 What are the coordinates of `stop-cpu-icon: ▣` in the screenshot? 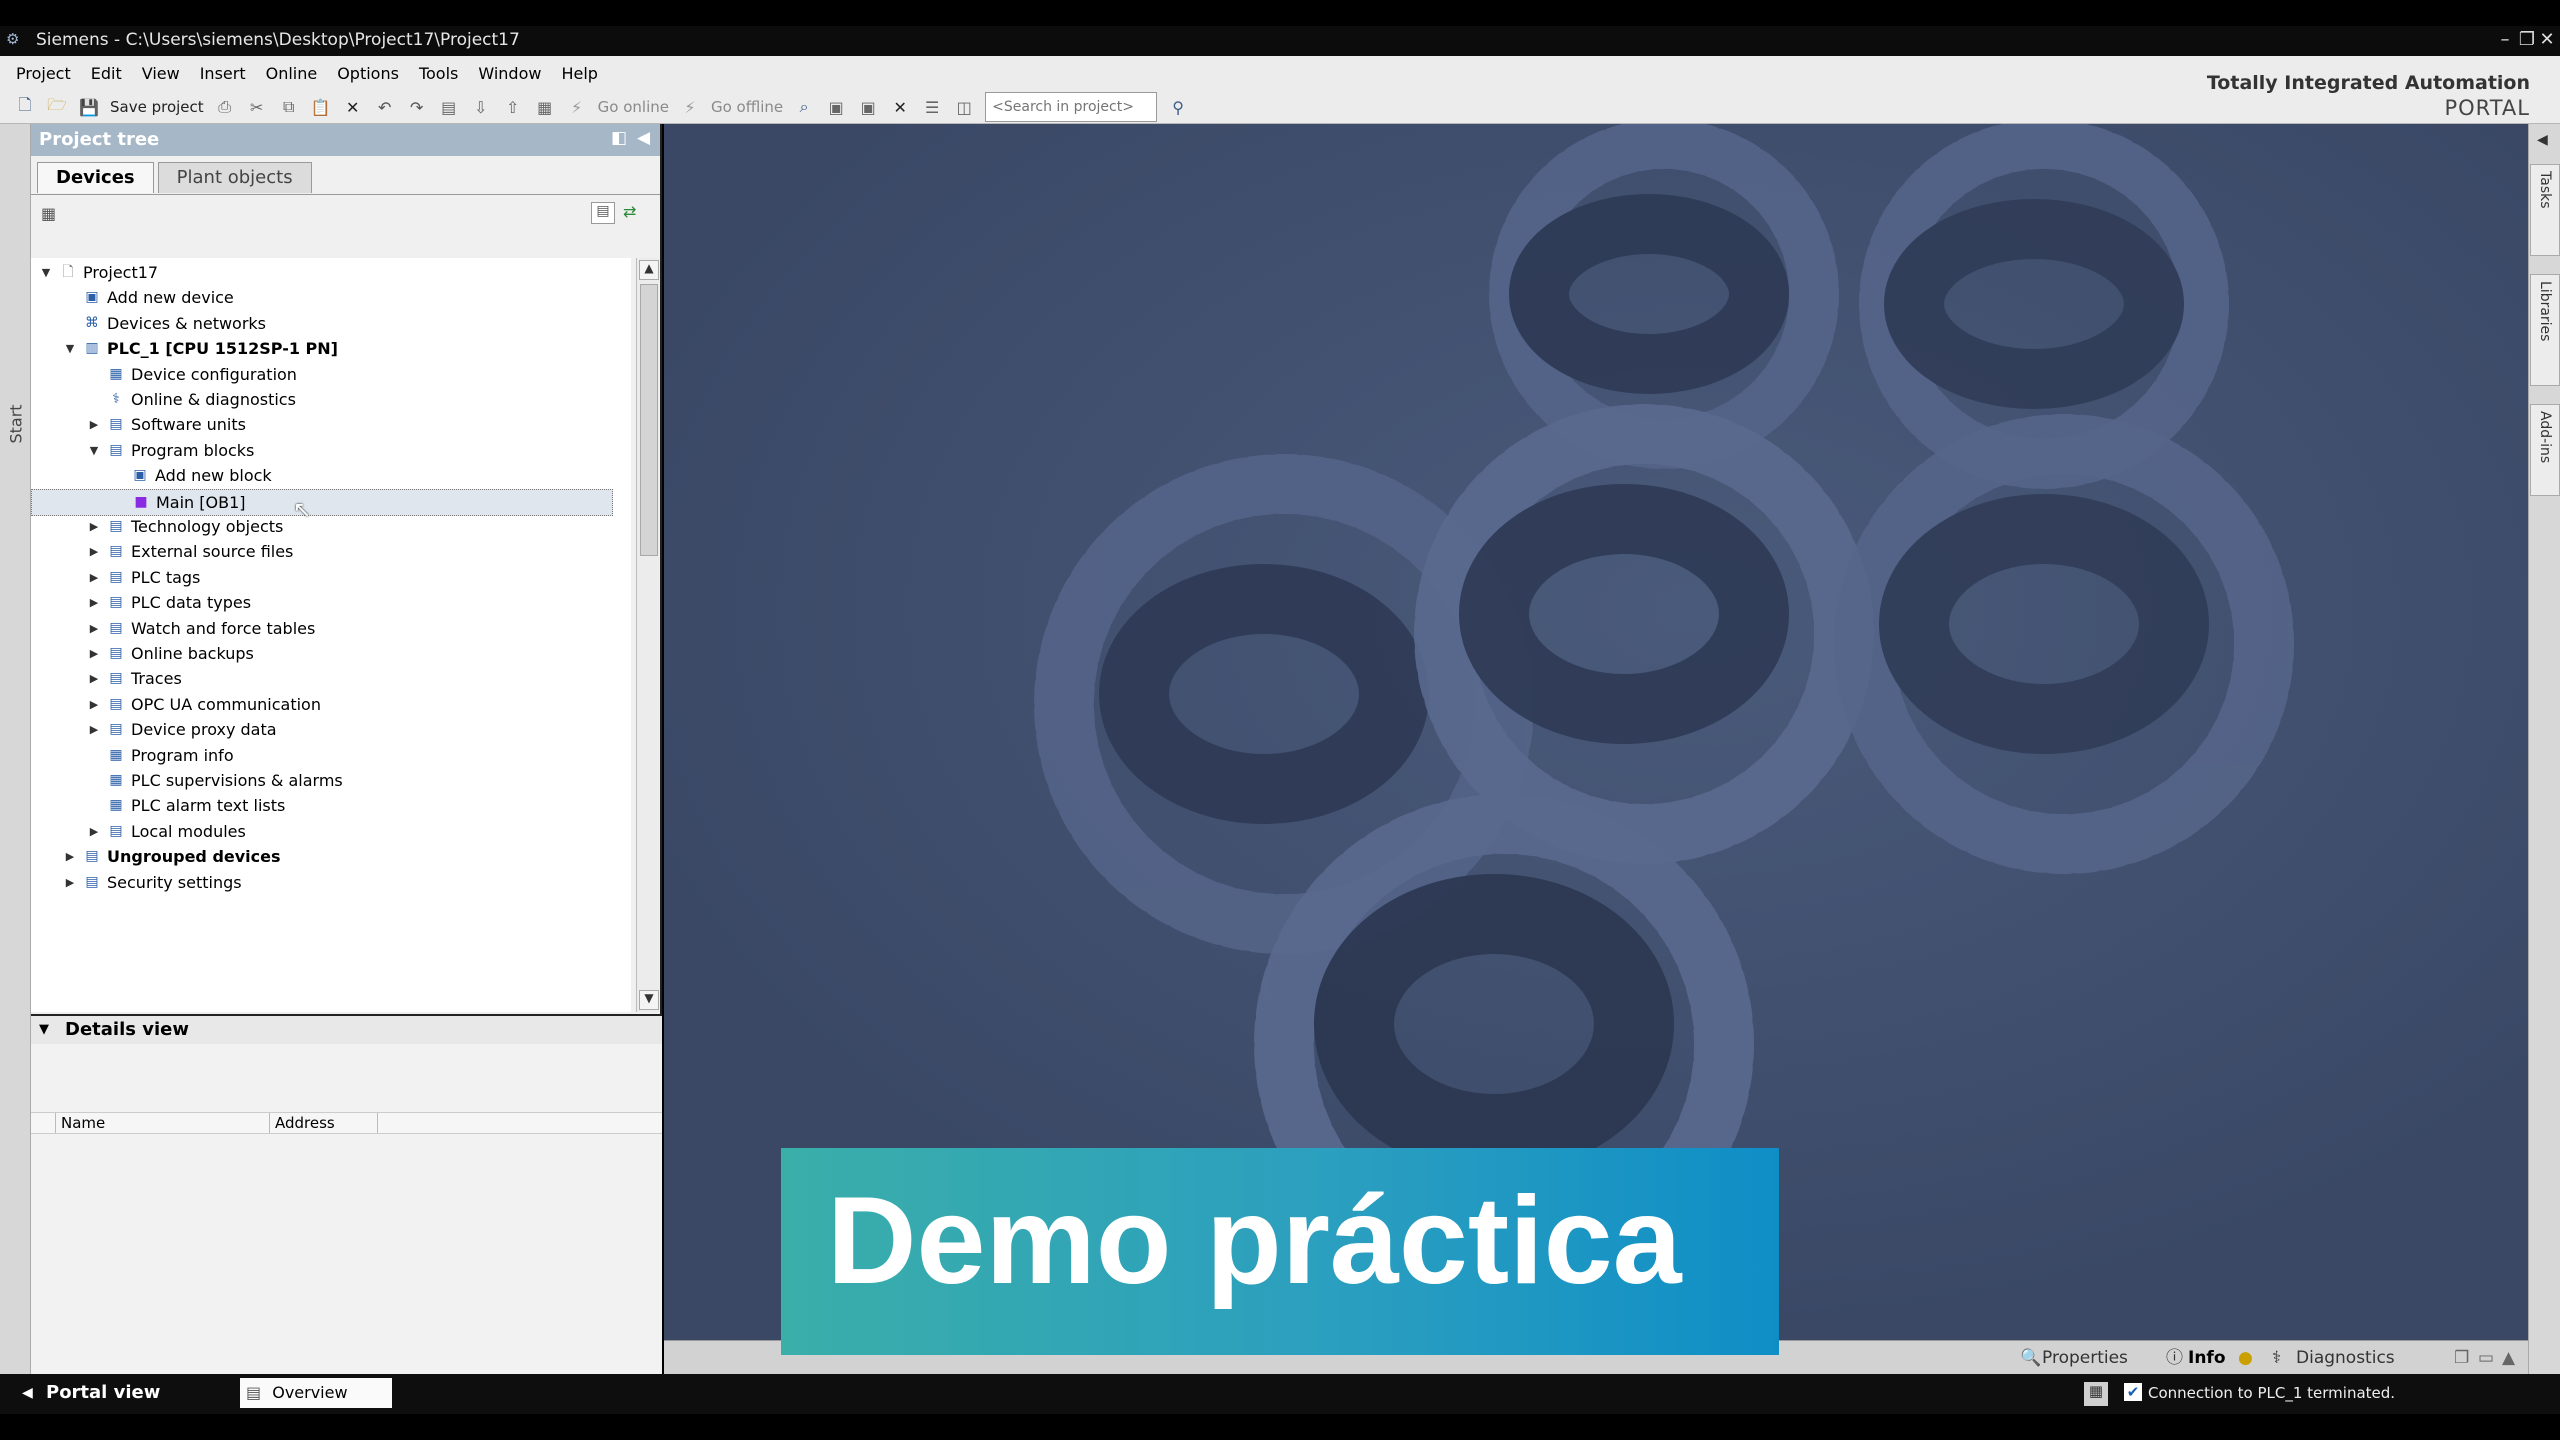 It's located at (868, 107).